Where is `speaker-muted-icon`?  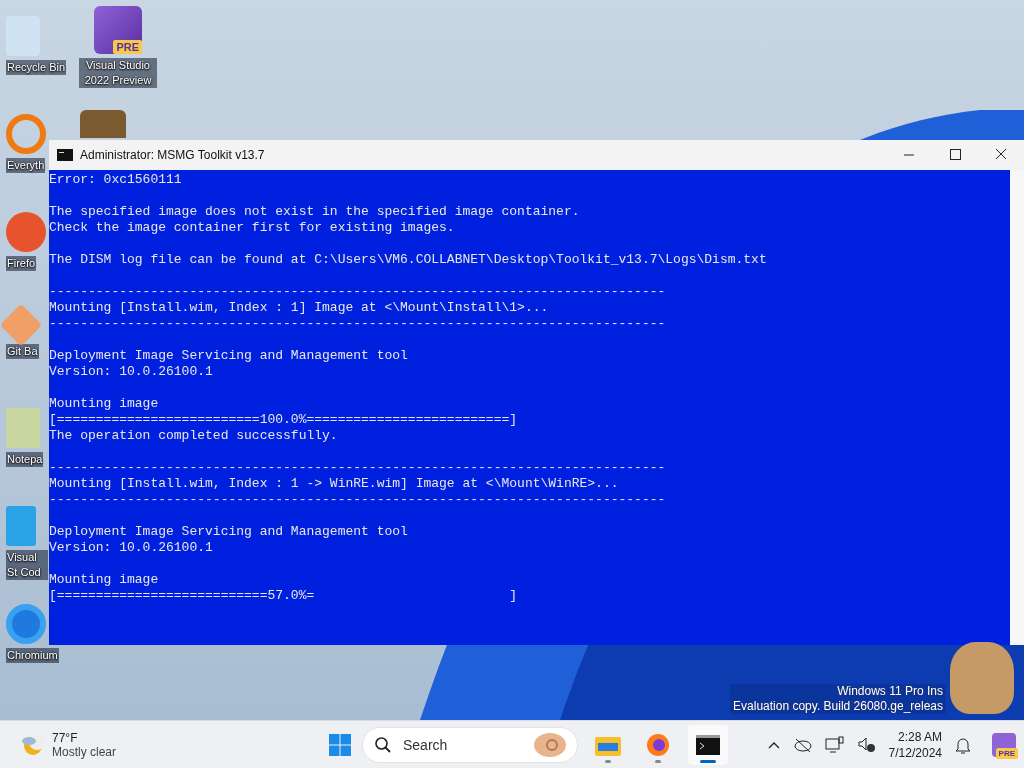 speaker-muted-icon is located at coordinates (866, 745).